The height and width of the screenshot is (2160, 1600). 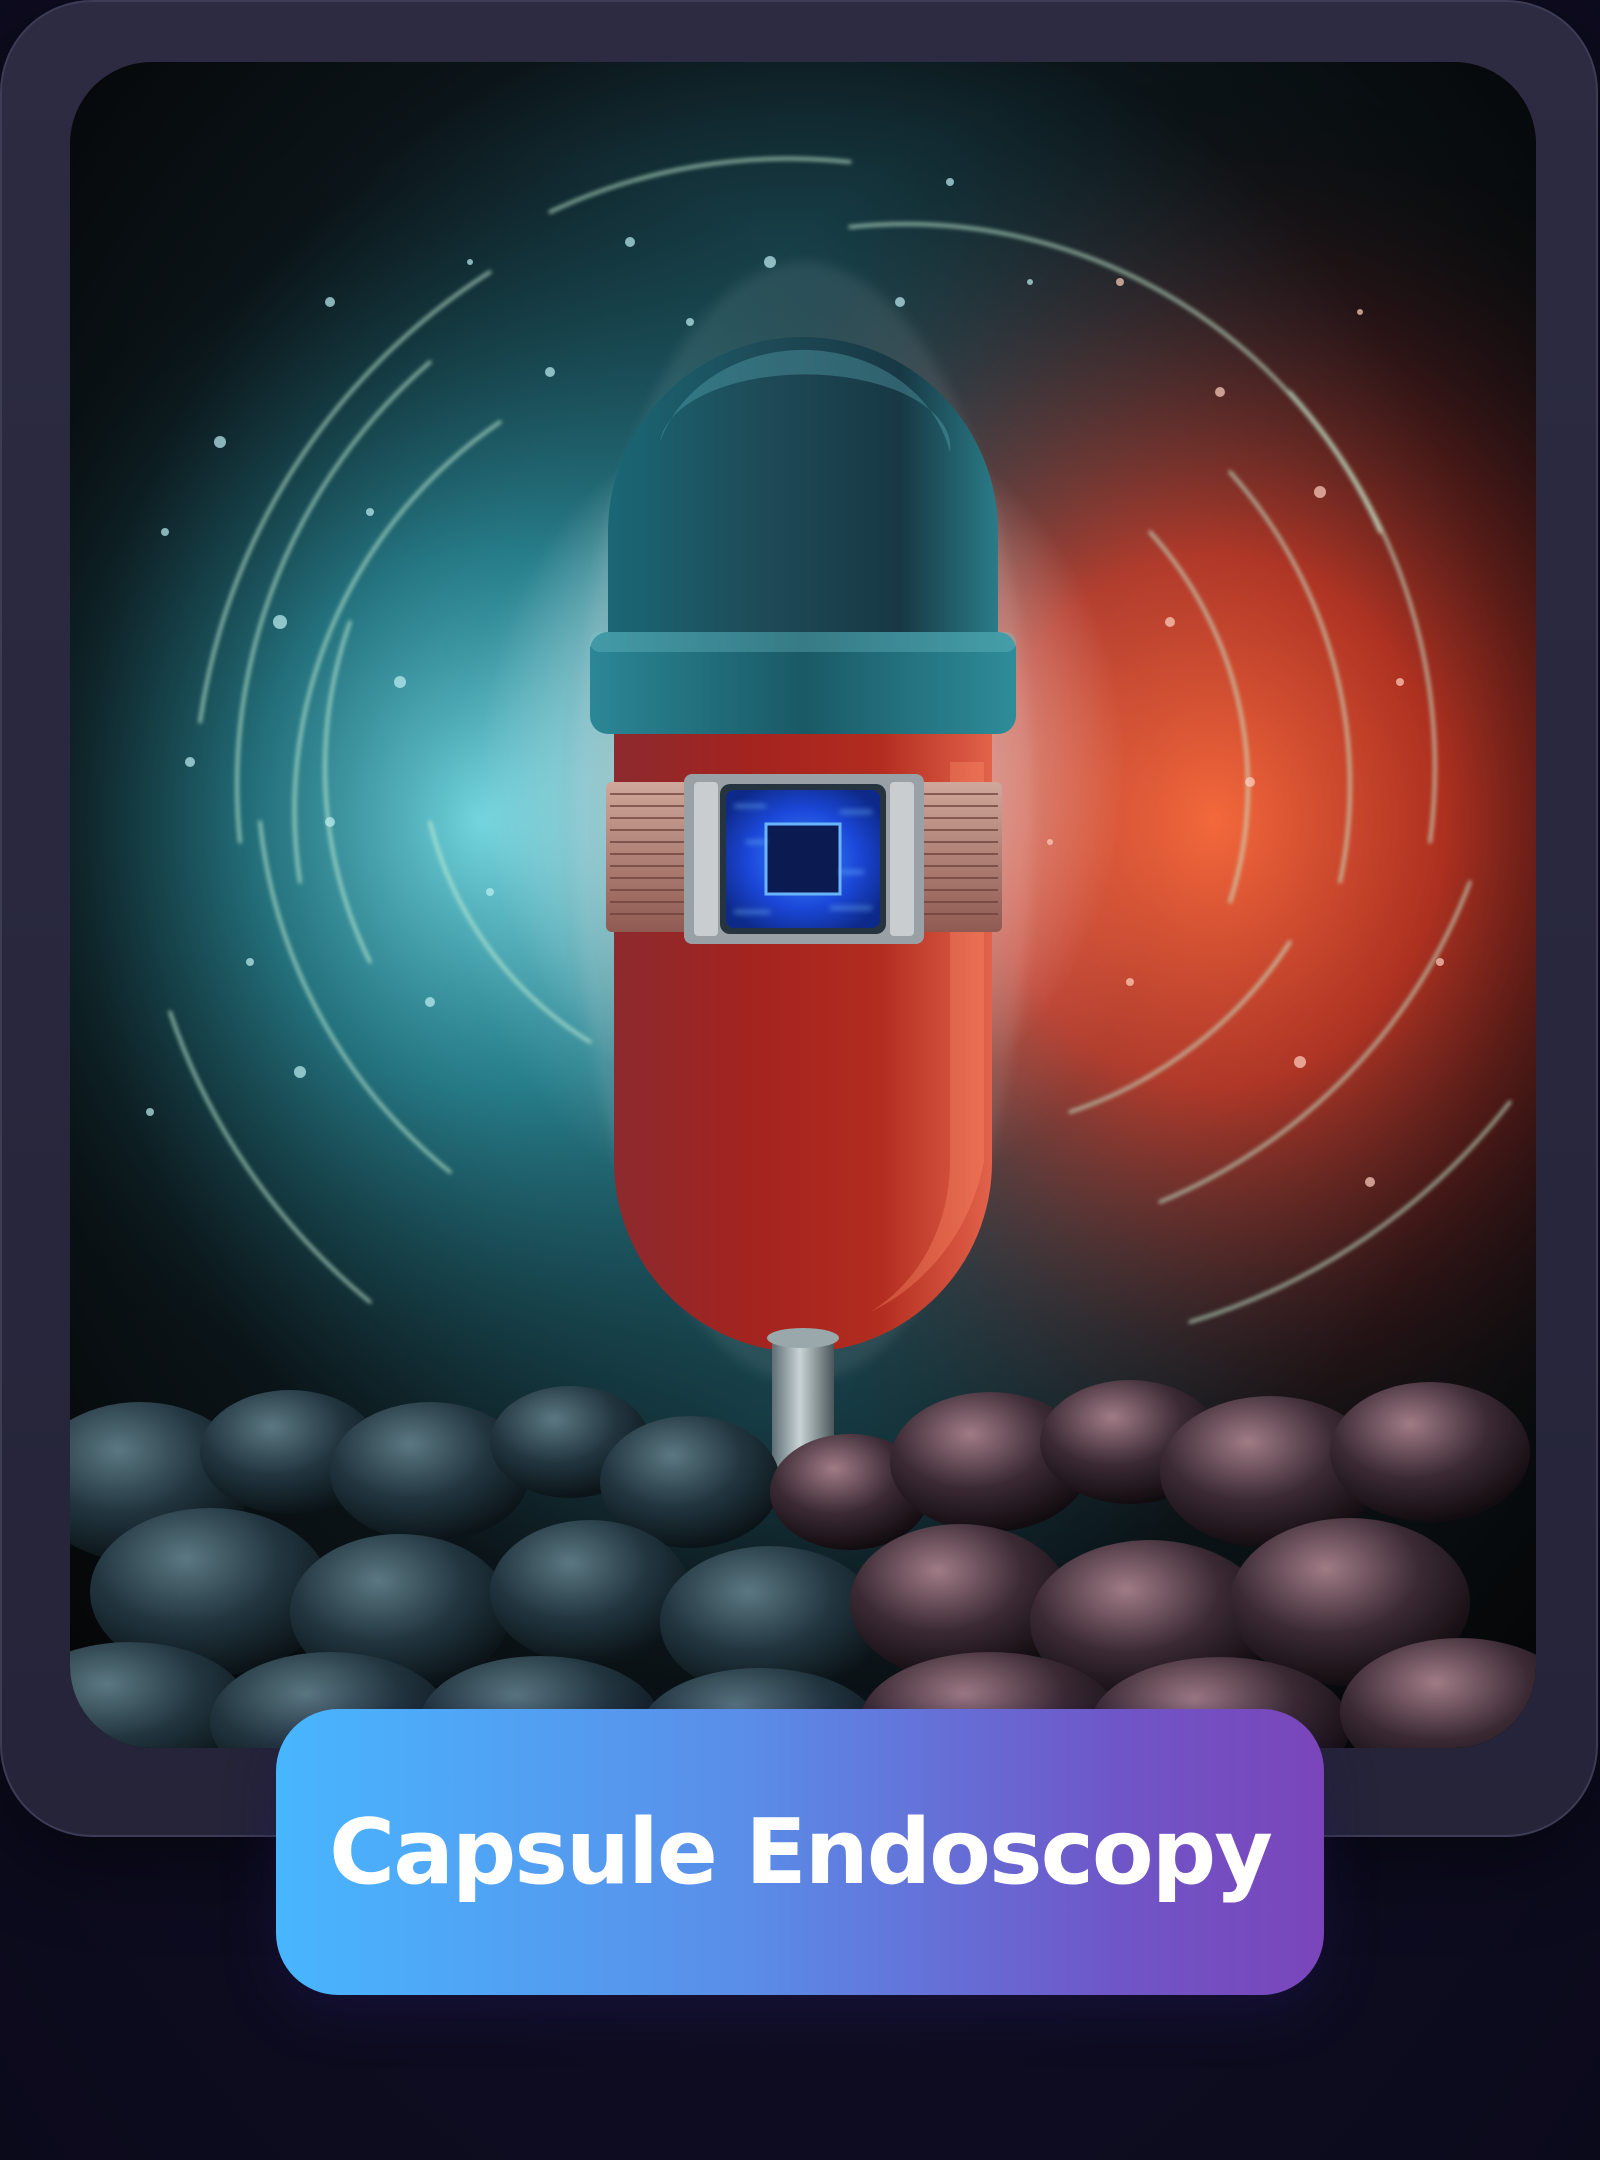 I want to click on title-label-pill: Capsule Endoscopy, so click(x=800, y=1852).